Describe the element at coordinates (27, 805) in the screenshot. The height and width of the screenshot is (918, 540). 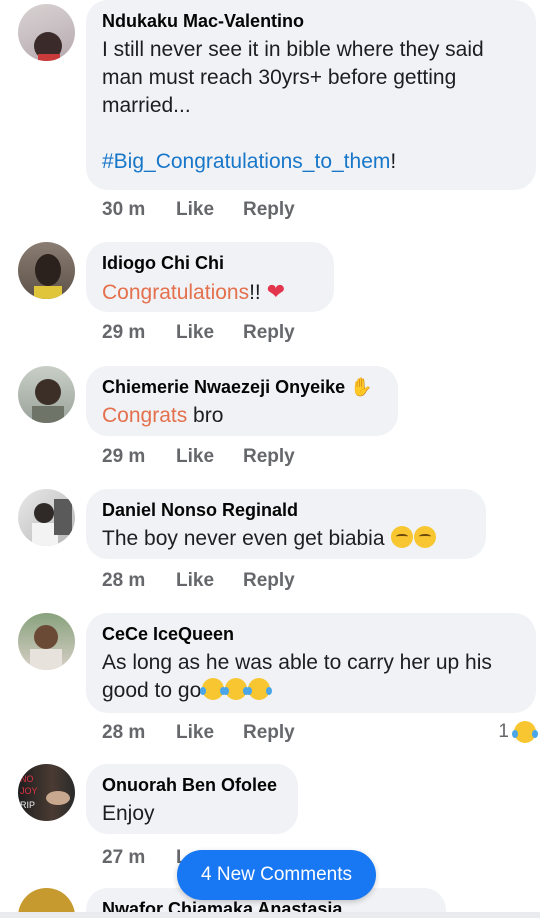
I see `svg-text: RIP` at that location.